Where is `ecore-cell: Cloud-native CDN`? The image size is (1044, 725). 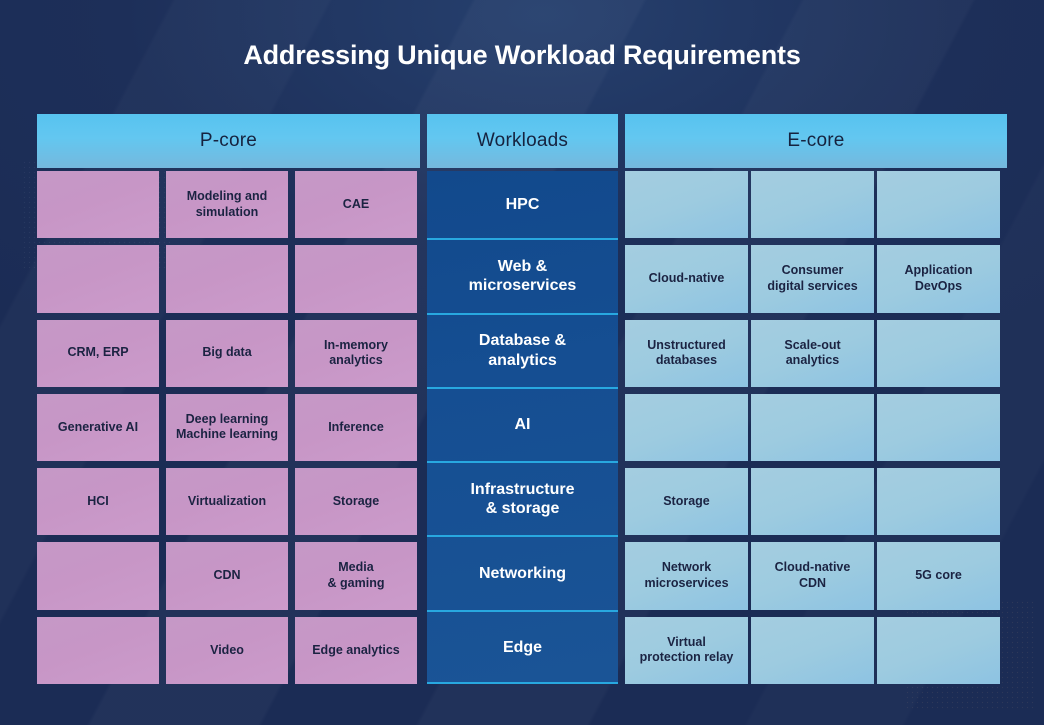 ecore-cell: Cloud-native CDN is located at coordinates (812, 576).